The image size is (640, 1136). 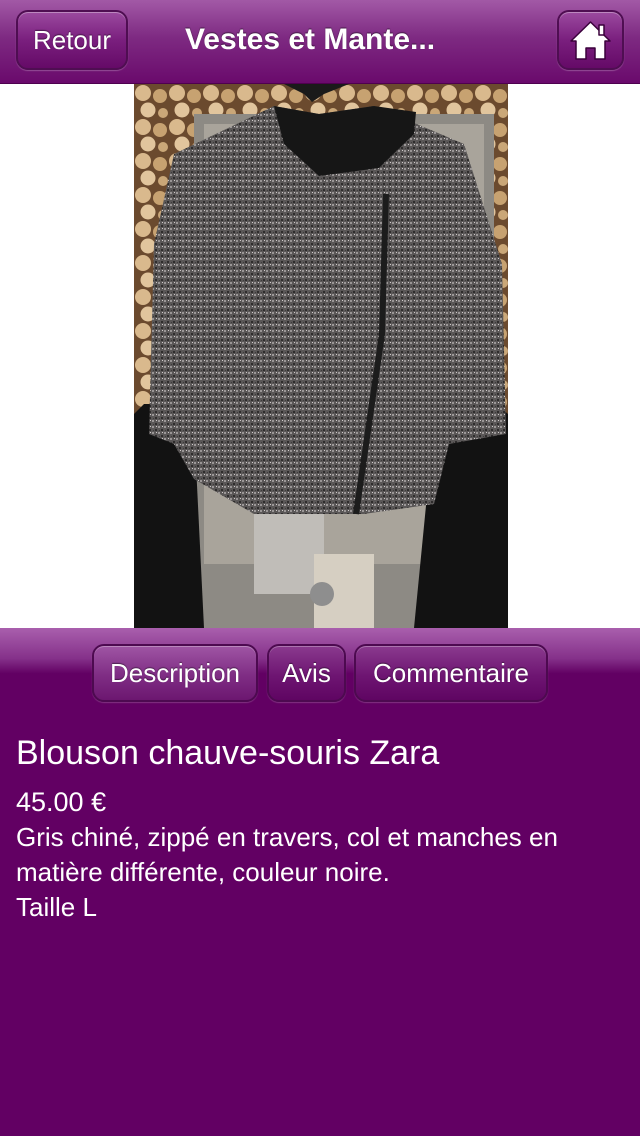 I want to click on back-button: Retour, so click(x=72, y=40).